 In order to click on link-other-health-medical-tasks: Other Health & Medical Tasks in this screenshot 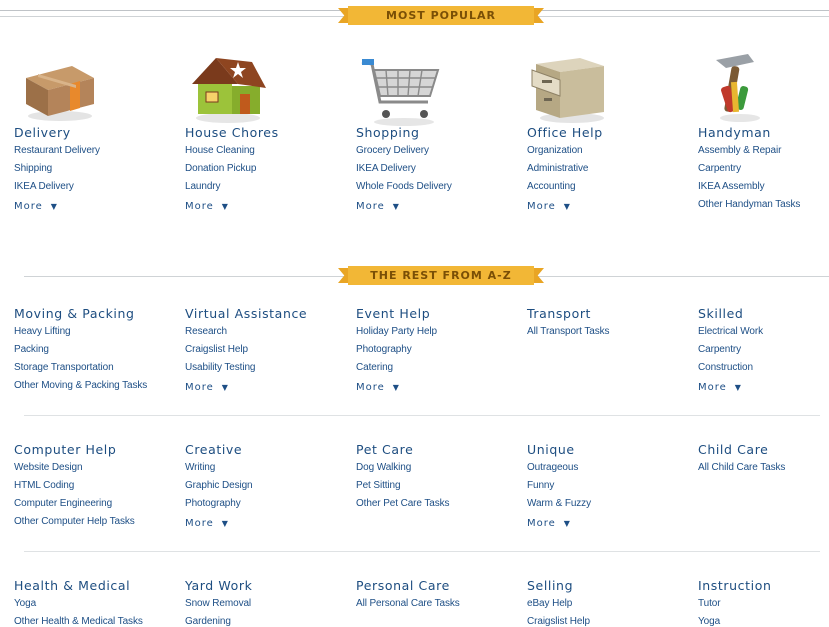, I will do `click(94, 620)`.